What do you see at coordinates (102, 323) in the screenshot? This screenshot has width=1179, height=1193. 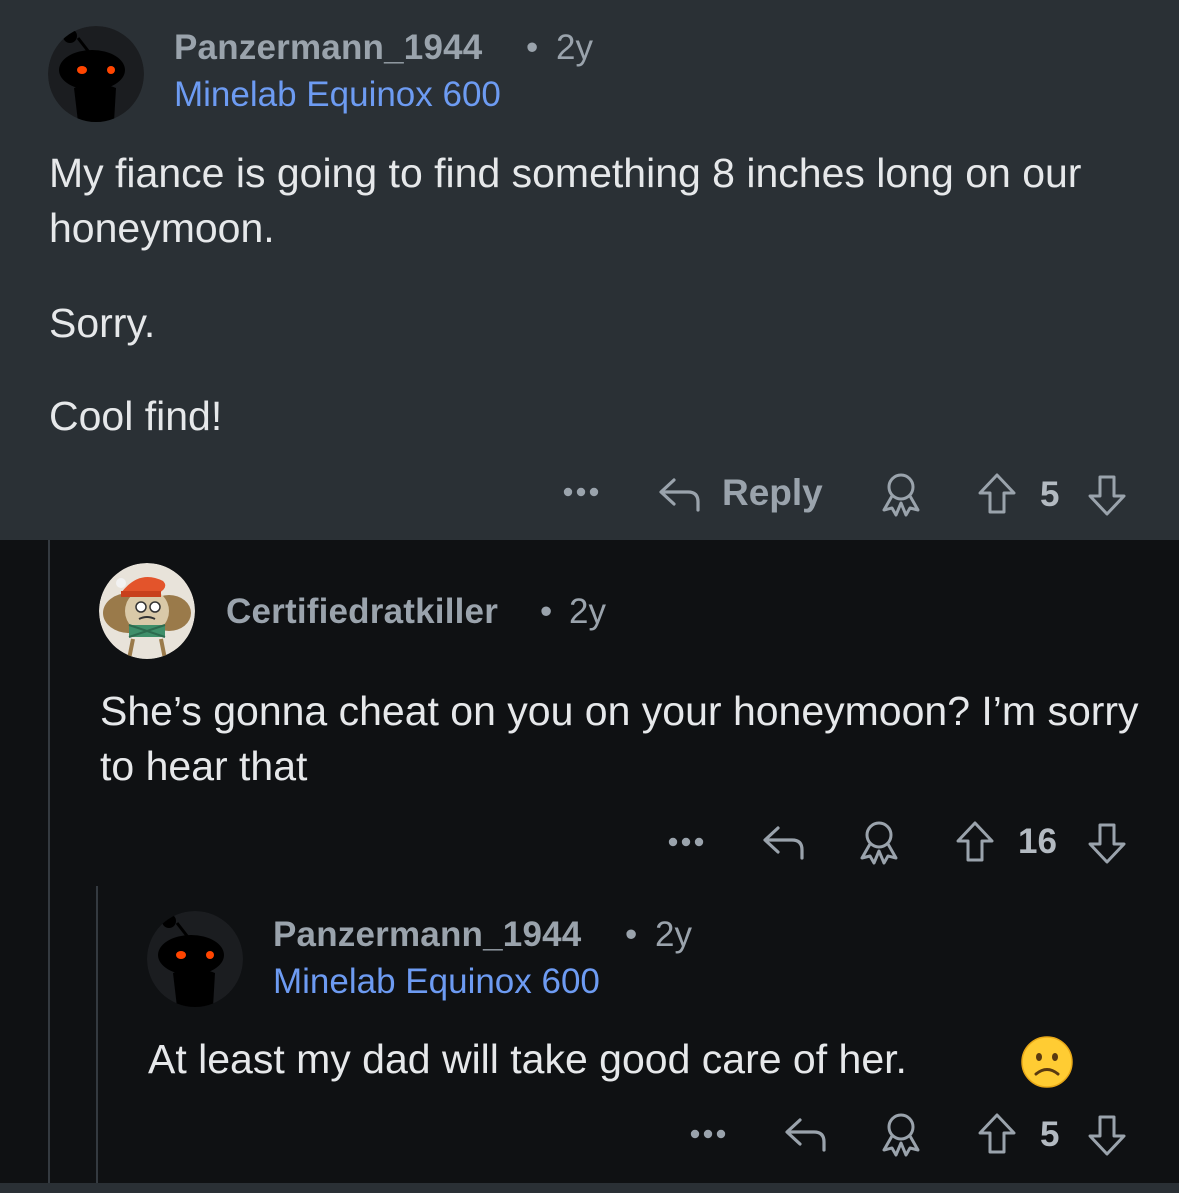 I see `comment-paragraph: Sorry.` at bounding box center [102, 323].